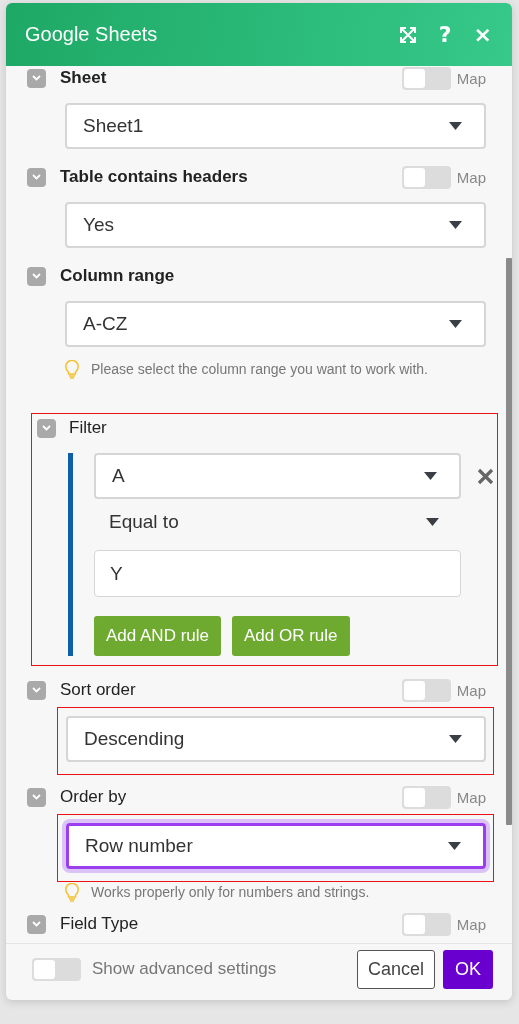  Describe the element at coordinates (100, 924) in the screenshot. I see `field-label: Field Type` at that location.